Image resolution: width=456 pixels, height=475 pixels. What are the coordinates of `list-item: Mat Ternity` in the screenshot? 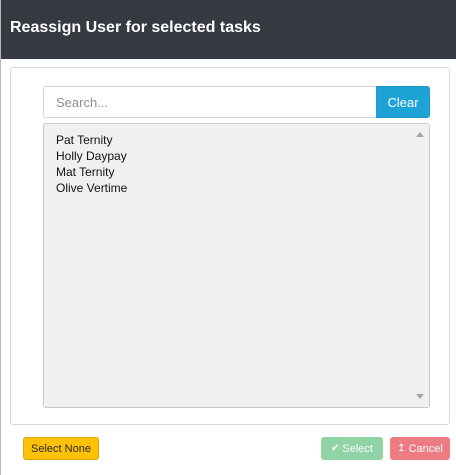 It's located at (91, 172).